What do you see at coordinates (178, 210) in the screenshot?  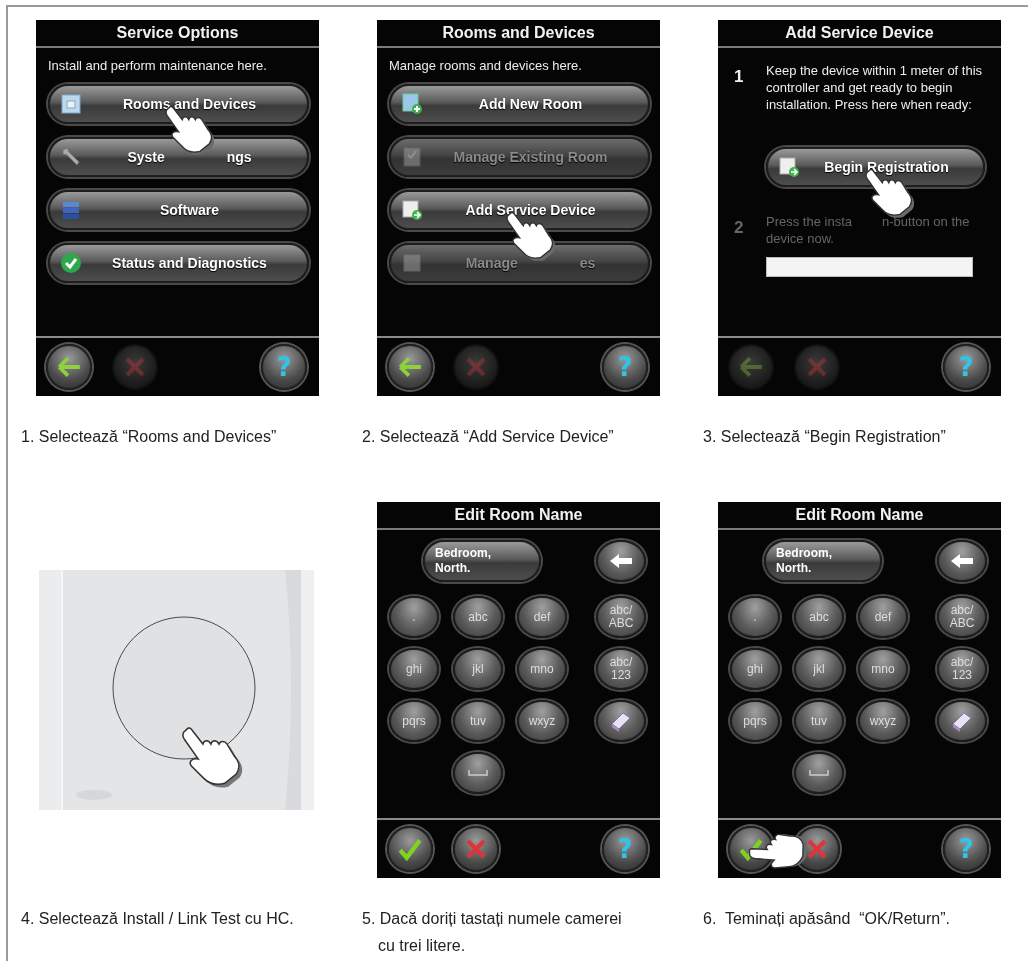 I see `menu-button: Software` at bounding box center [178, 210].